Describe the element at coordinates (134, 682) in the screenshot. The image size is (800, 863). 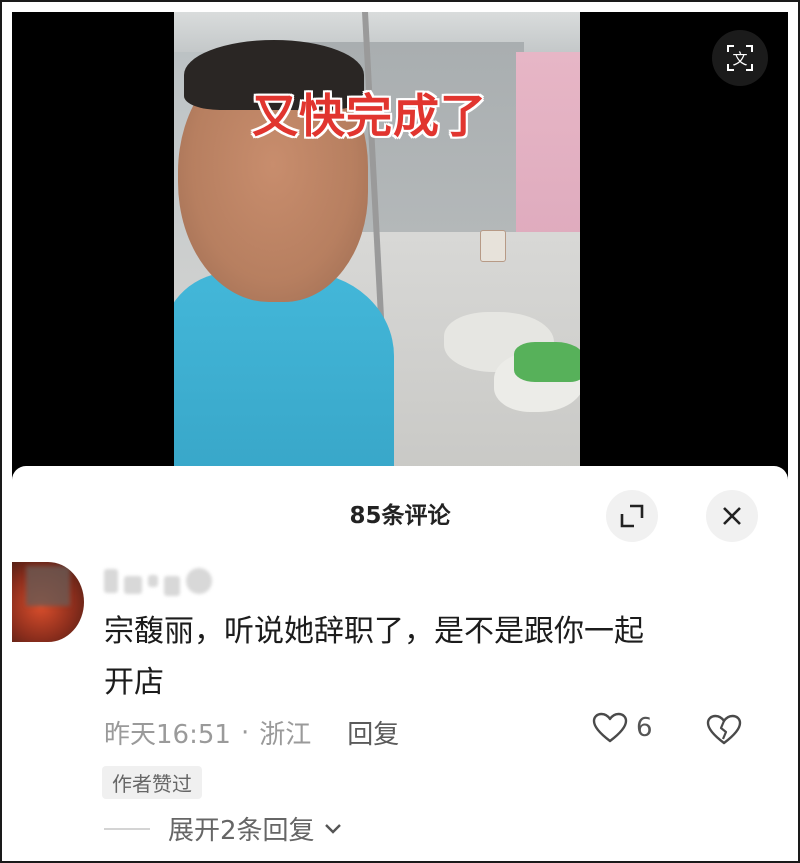
I see `comment-line: 开店` at that location.